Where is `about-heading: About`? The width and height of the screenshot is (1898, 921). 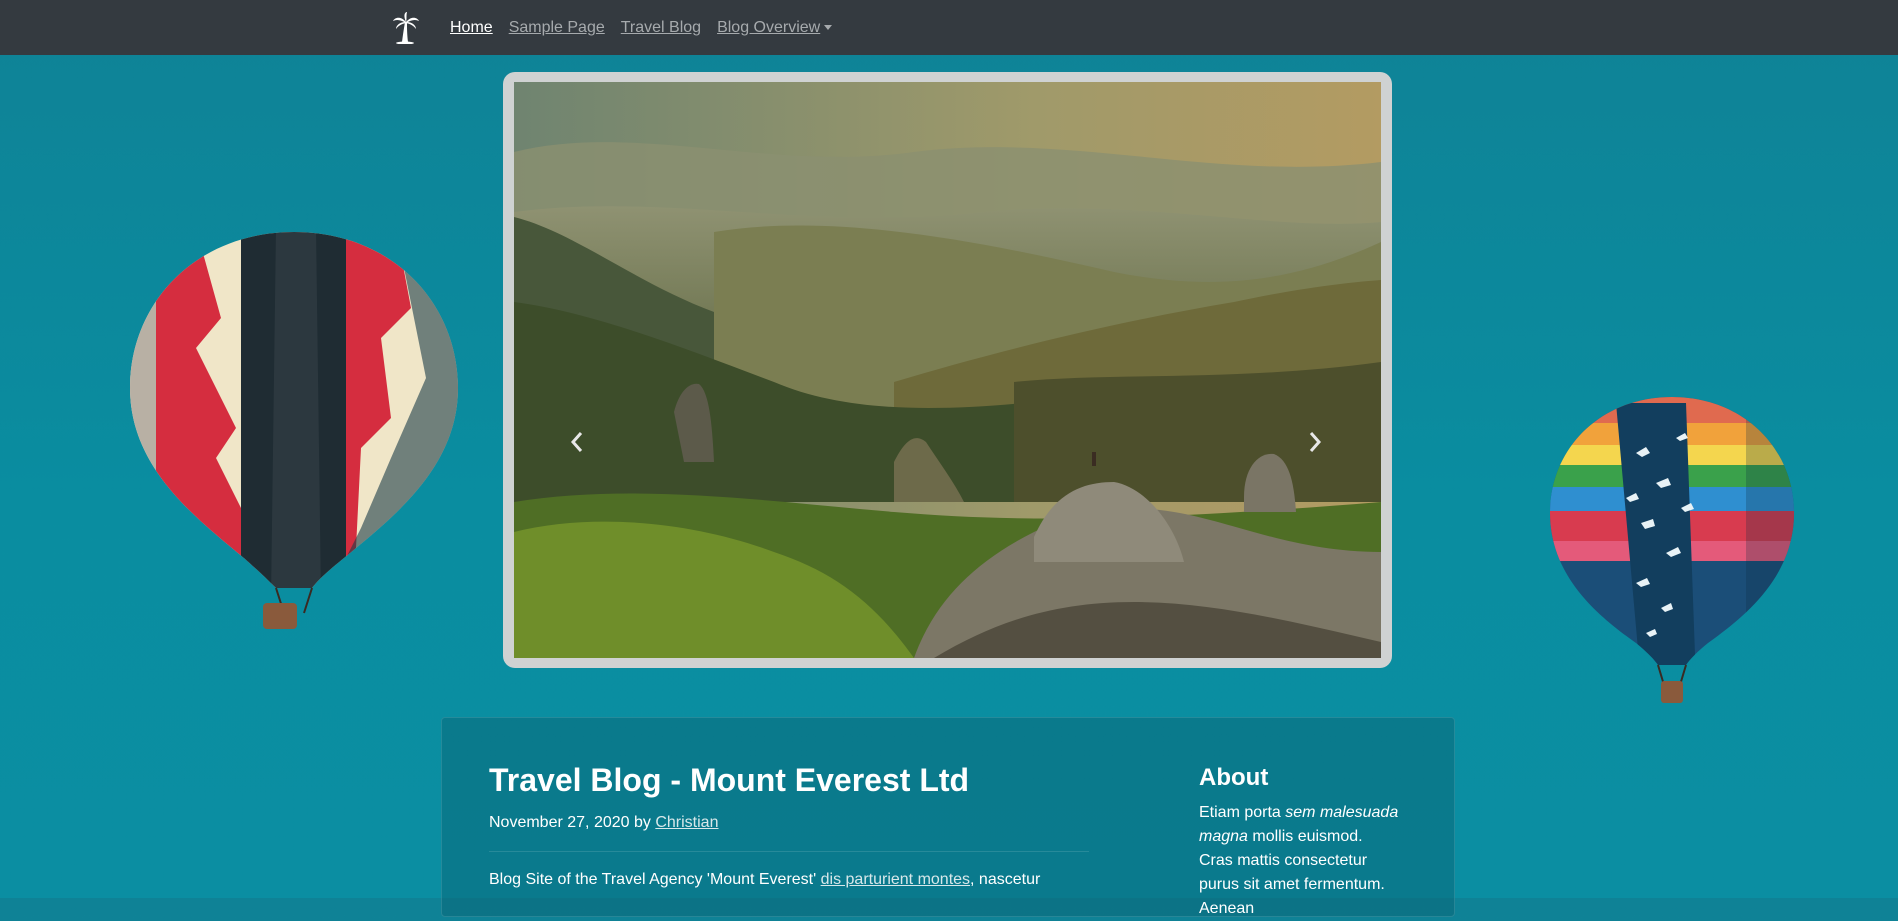 about-heading: About is located at coordinates (1234, 777).